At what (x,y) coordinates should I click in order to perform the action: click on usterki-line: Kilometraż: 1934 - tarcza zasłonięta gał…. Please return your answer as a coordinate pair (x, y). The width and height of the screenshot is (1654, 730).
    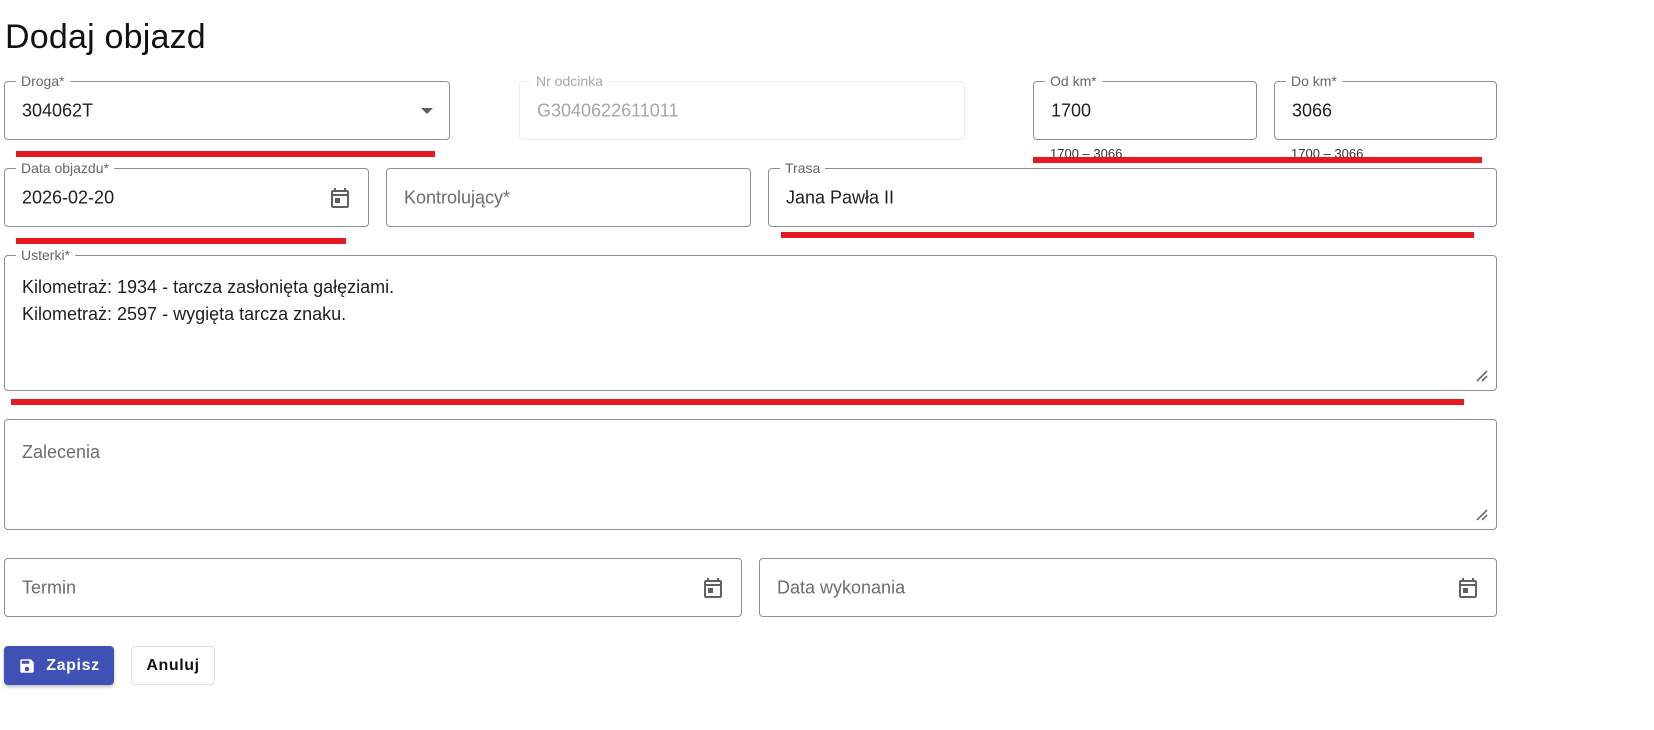
    Looking at the image, I should click on (208, 287).